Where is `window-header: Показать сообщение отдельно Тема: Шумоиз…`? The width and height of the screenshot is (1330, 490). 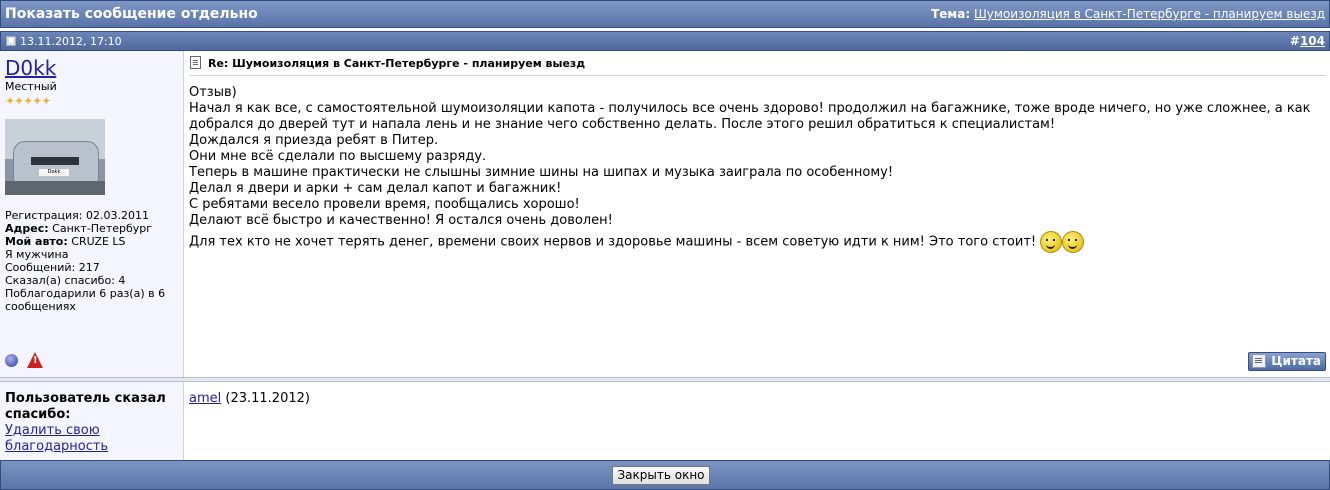
window-header: Показать сообщение отдельно Тема: Шумоиз… is located at coordinates (665, 14).